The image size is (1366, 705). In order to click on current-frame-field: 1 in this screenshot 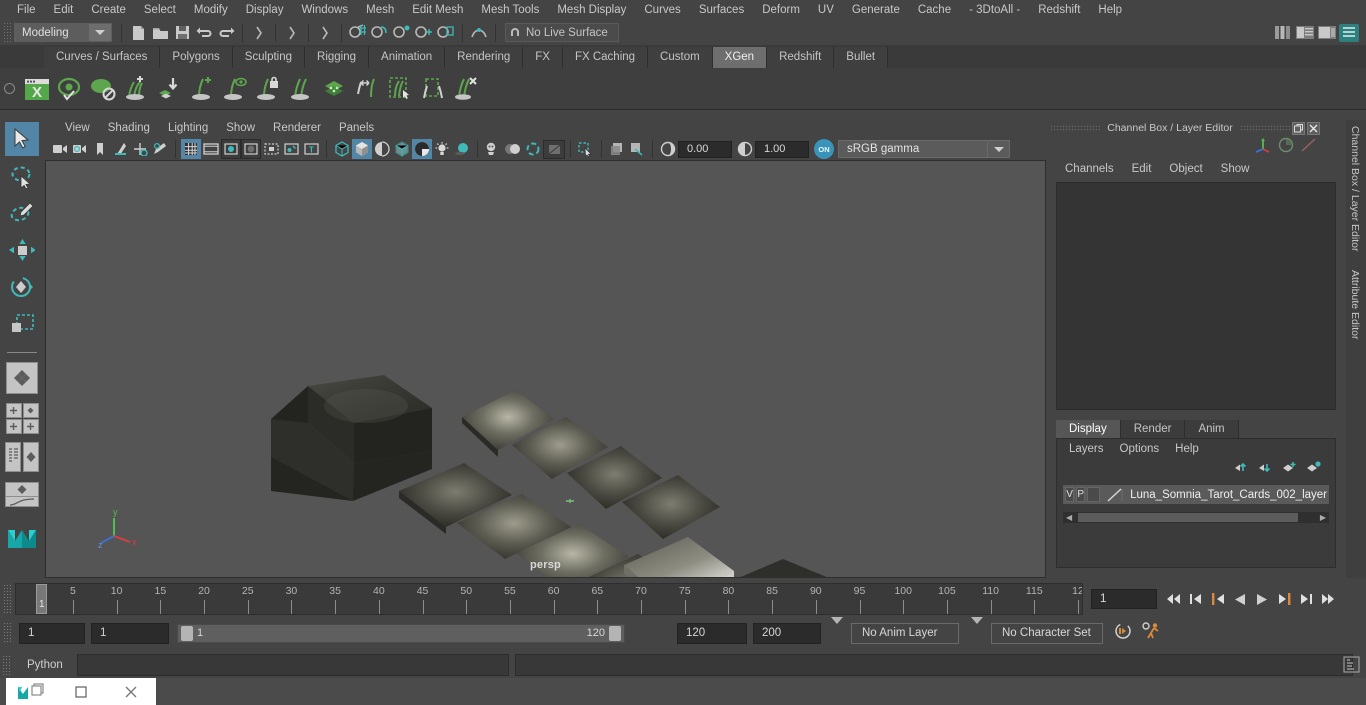, I will do `click(1124, 599)`.